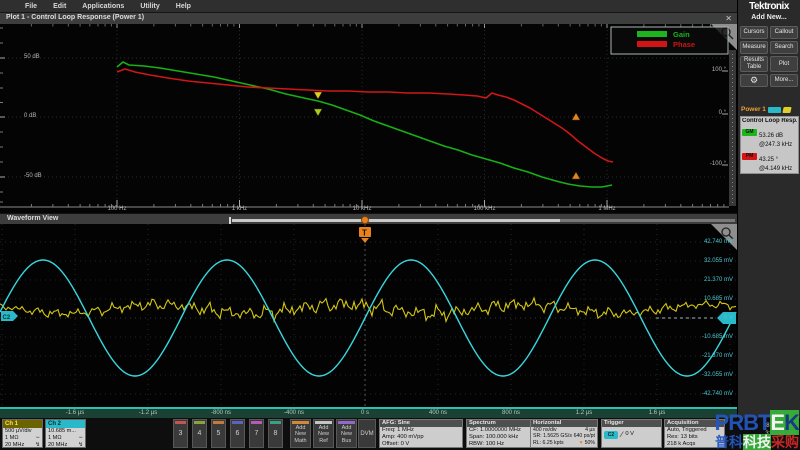 The height and width of the screenshot is (450, 800). Describe the element at coordinates (228, 433) in the screenshot. I see `channel-buttons: 3 4 5 6 7 8` at that location.